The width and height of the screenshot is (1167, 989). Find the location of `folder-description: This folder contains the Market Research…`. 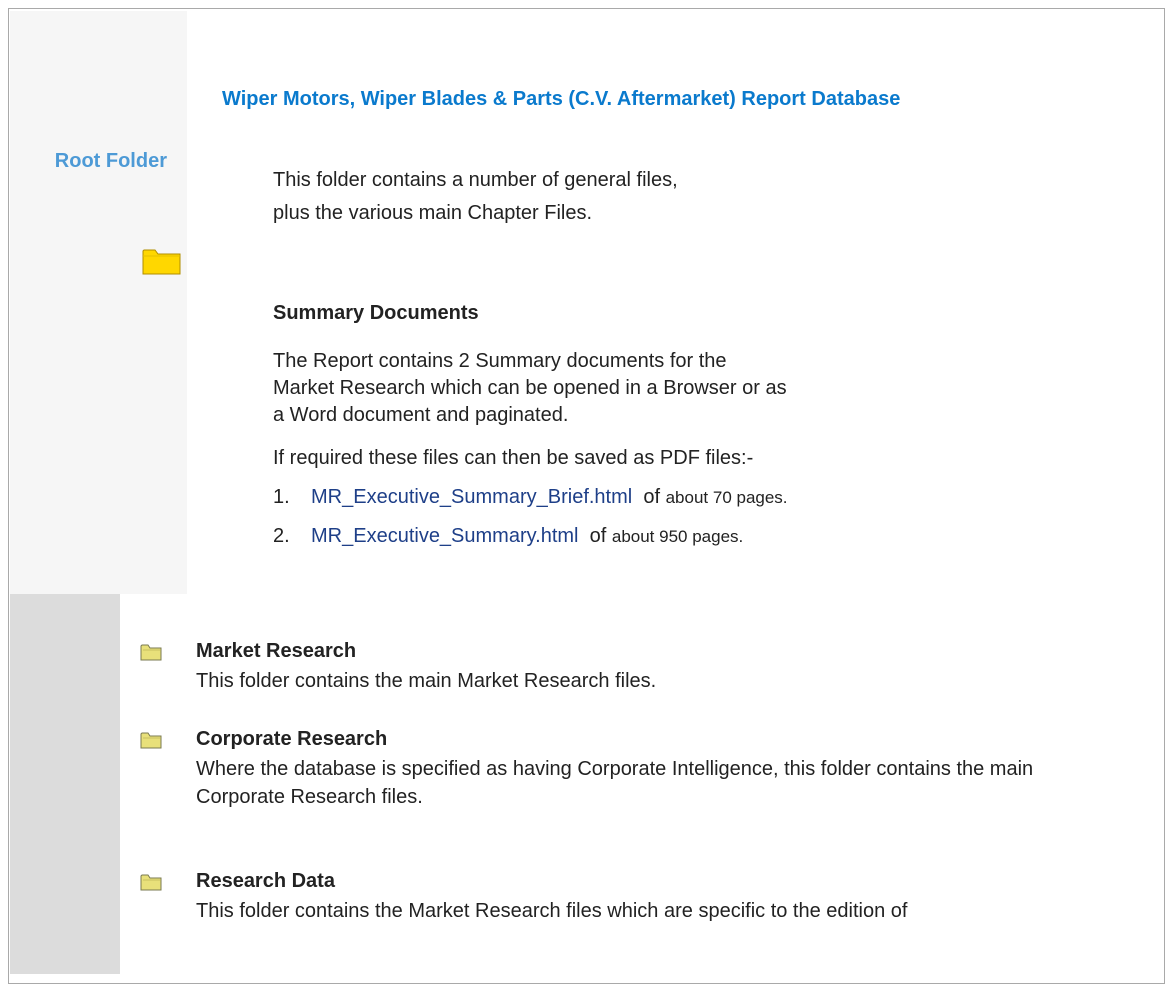

folder-description: This folder contains the Market Research… is located at coordinates (552, 911).